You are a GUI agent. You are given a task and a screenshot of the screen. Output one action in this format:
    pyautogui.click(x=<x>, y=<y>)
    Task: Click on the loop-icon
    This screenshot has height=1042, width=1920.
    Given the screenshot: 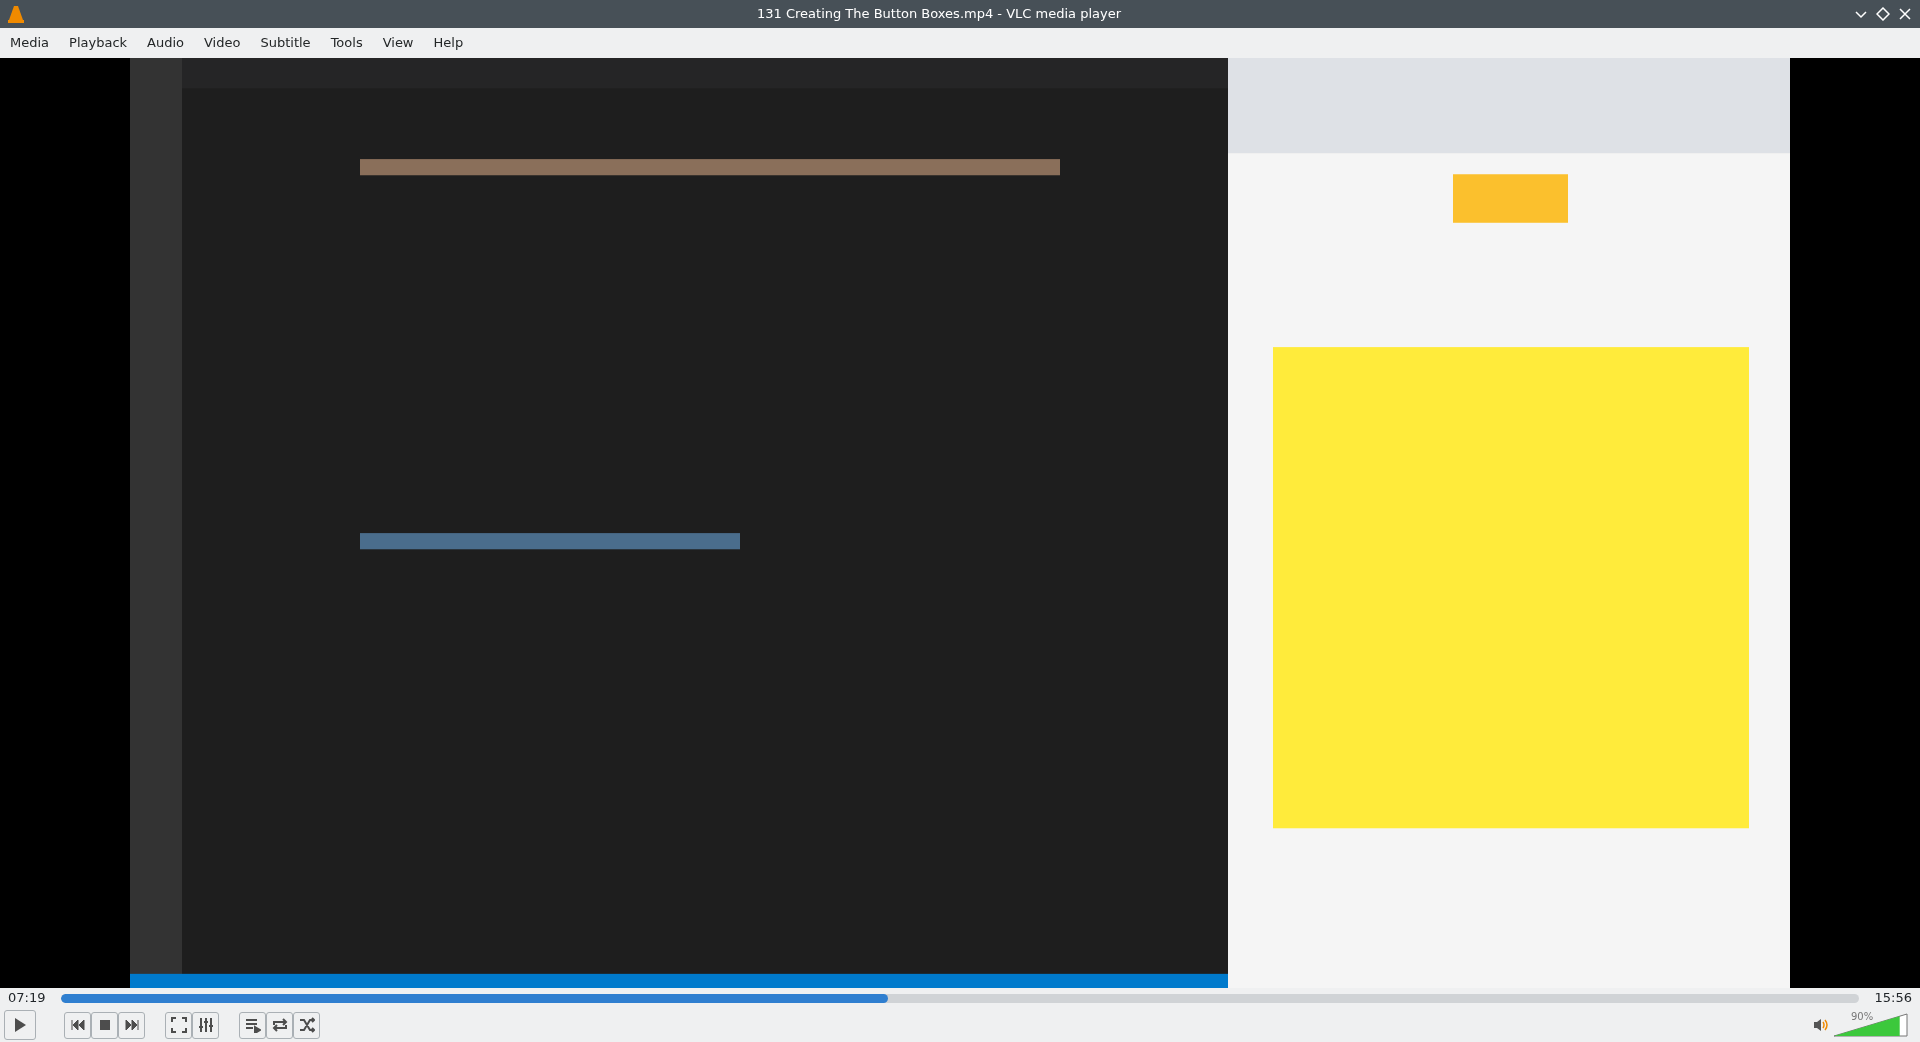 What is the action you would take?
    pyautogui.click(x=279, y=1025)
    